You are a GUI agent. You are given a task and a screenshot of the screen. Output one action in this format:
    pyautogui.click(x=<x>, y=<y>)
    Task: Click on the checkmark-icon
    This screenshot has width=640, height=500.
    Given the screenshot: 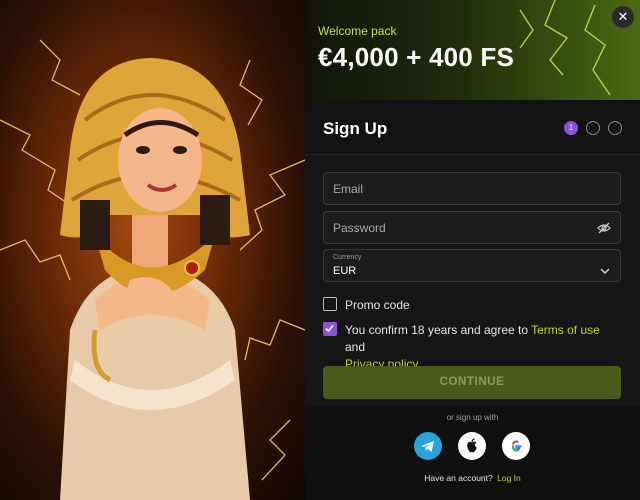 What is the action you would take?
    pyautogui.click(x=329, y=328)
    